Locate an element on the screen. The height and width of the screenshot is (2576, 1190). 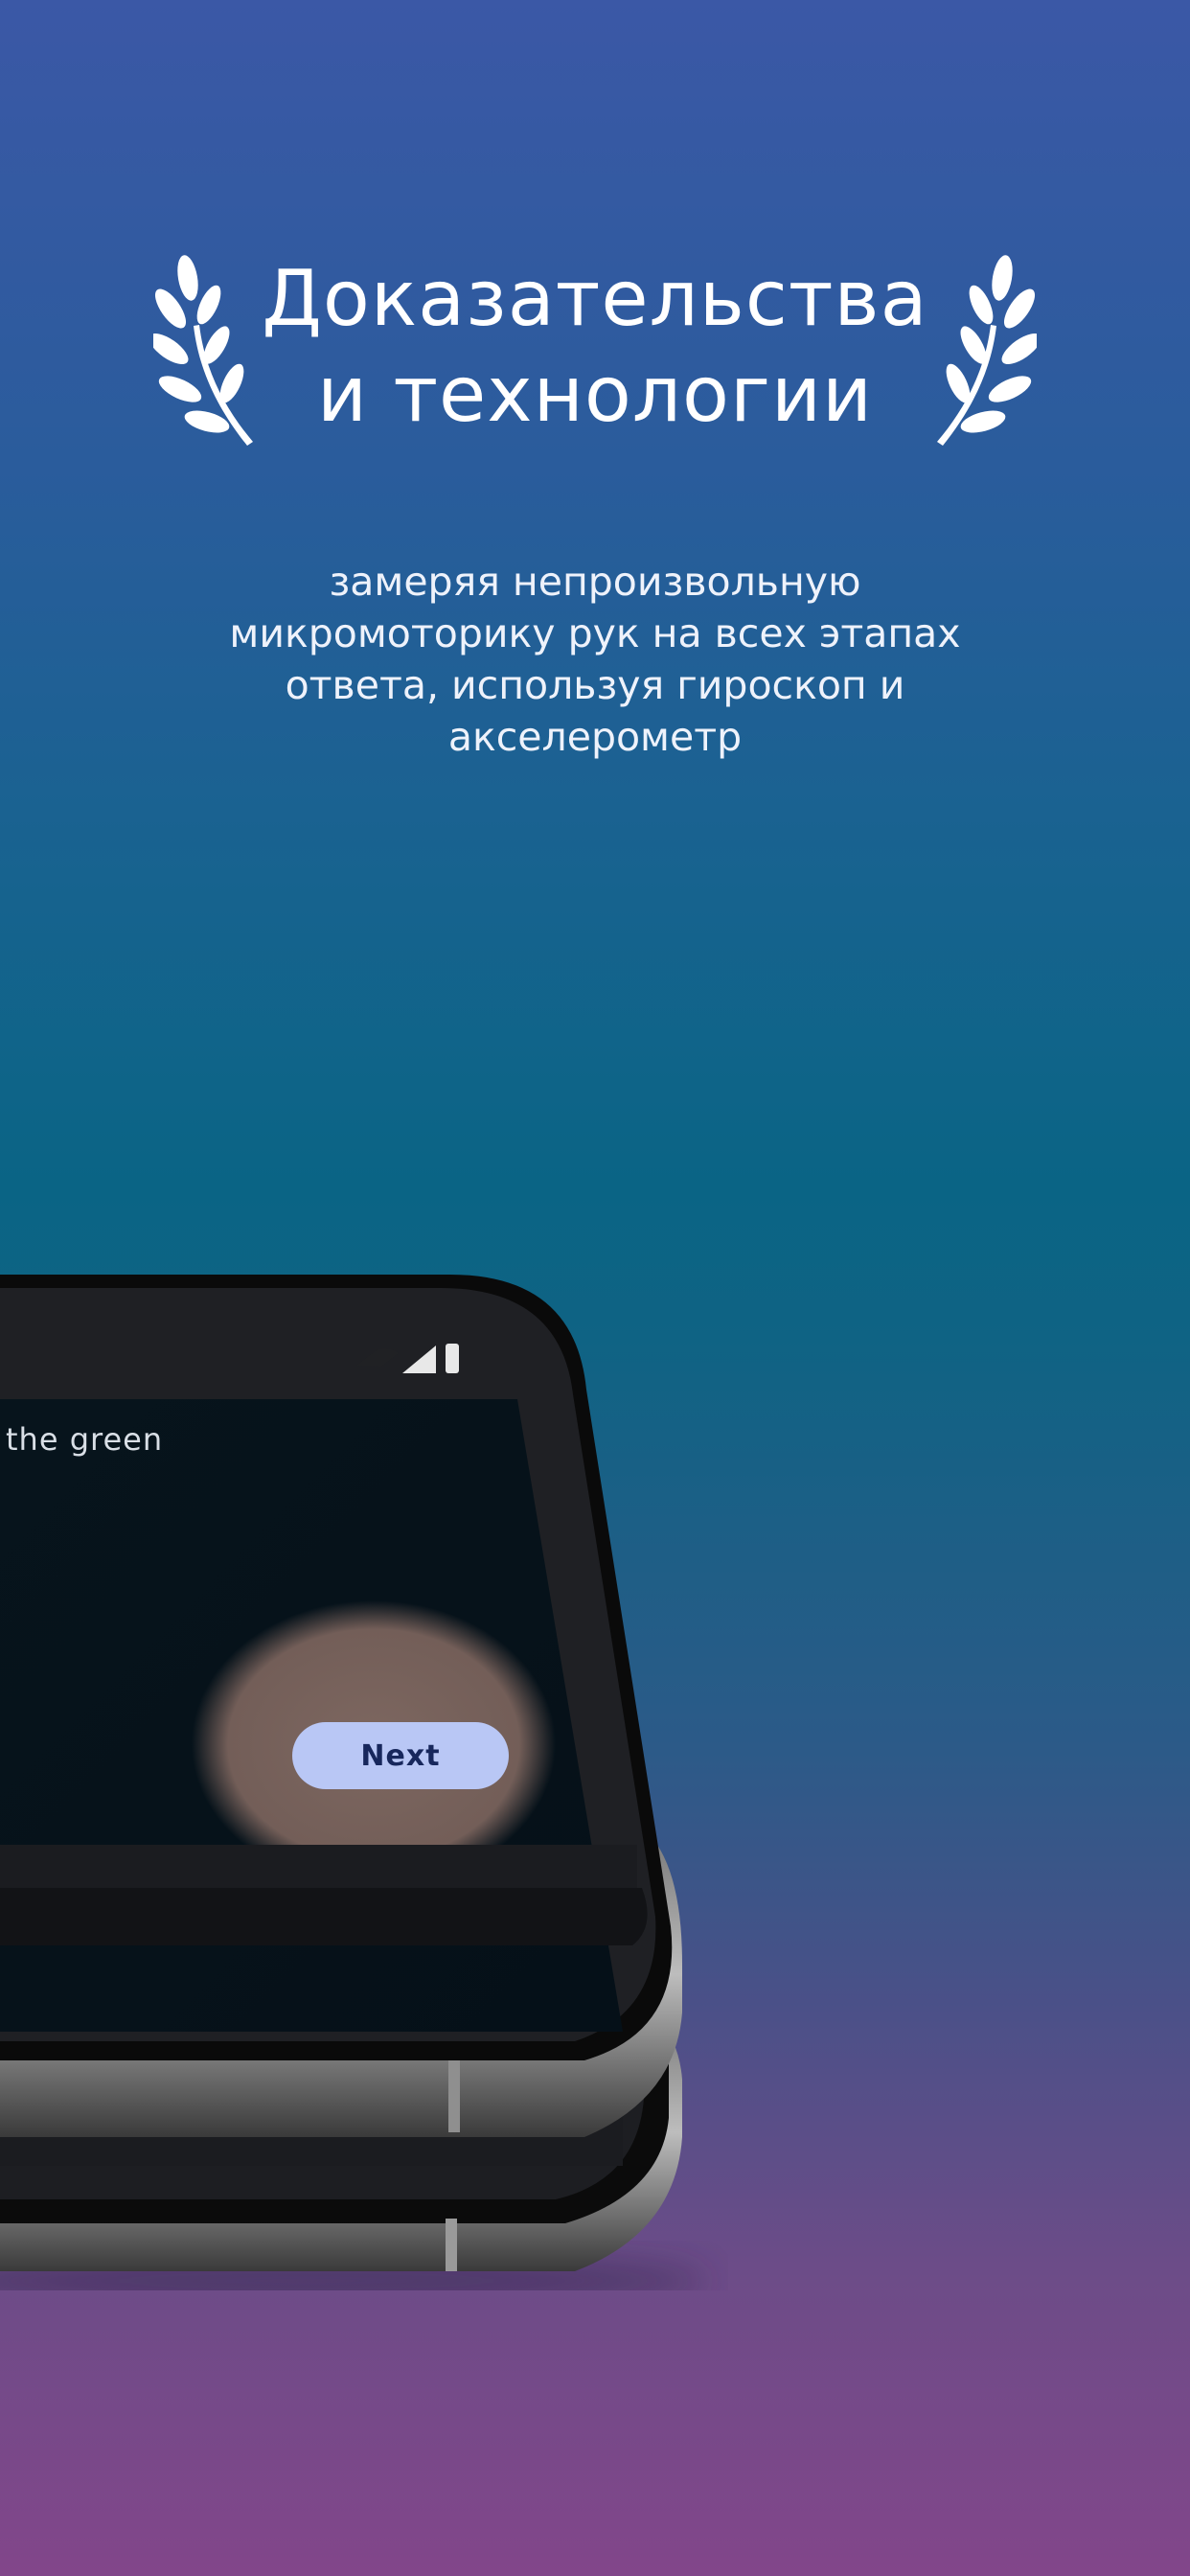
description-line-2: микромоторику рук на всех этапах is located at coordinates (595, 633).